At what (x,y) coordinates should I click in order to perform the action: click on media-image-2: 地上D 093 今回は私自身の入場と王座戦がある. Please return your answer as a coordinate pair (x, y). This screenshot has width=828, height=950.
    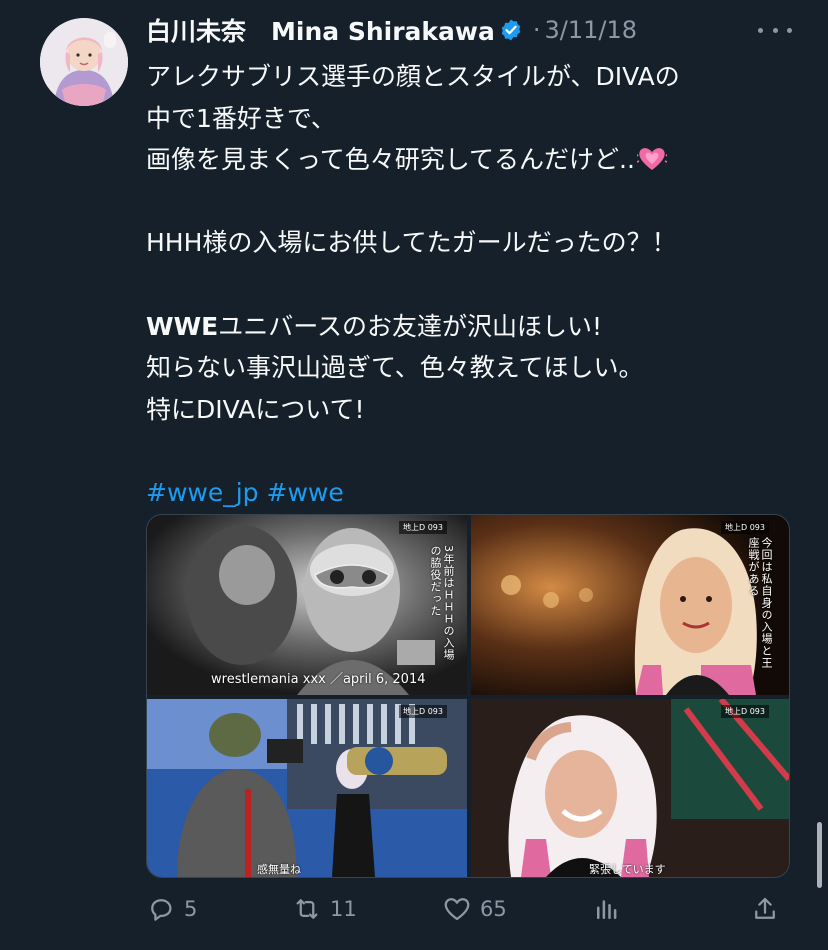
    Looking at the image, I should click on (630, 605).